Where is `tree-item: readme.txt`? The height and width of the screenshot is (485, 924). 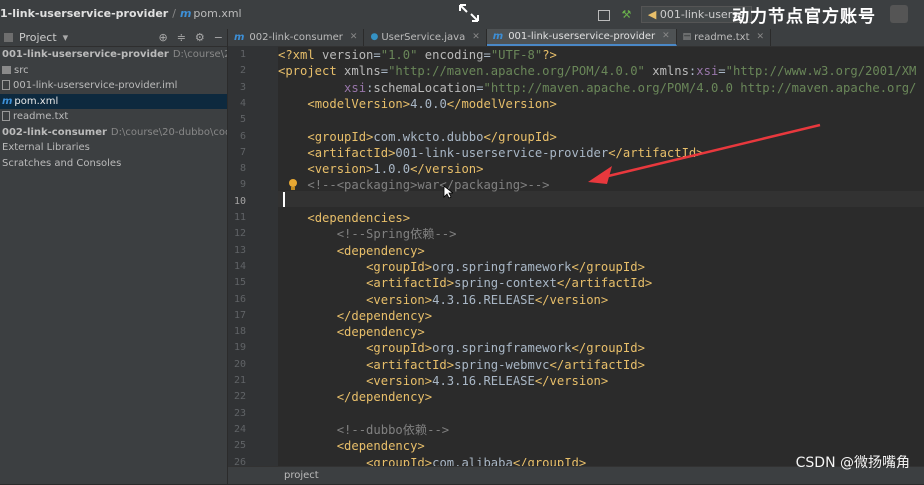
tree-item: readme.txt is located at coordinates (113, 117).